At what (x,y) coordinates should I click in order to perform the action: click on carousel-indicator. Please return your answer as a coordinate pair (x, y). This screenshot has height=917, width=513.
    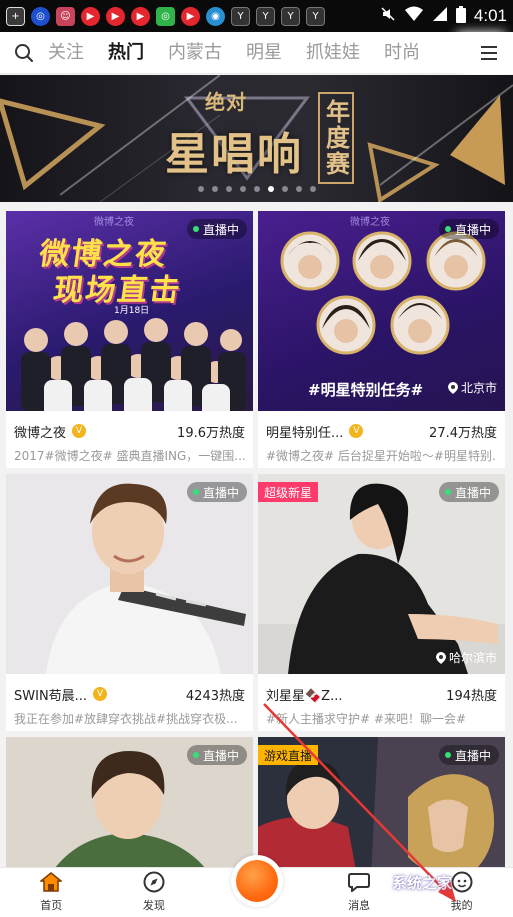
    Looking at the image, I should click on (256, 189).